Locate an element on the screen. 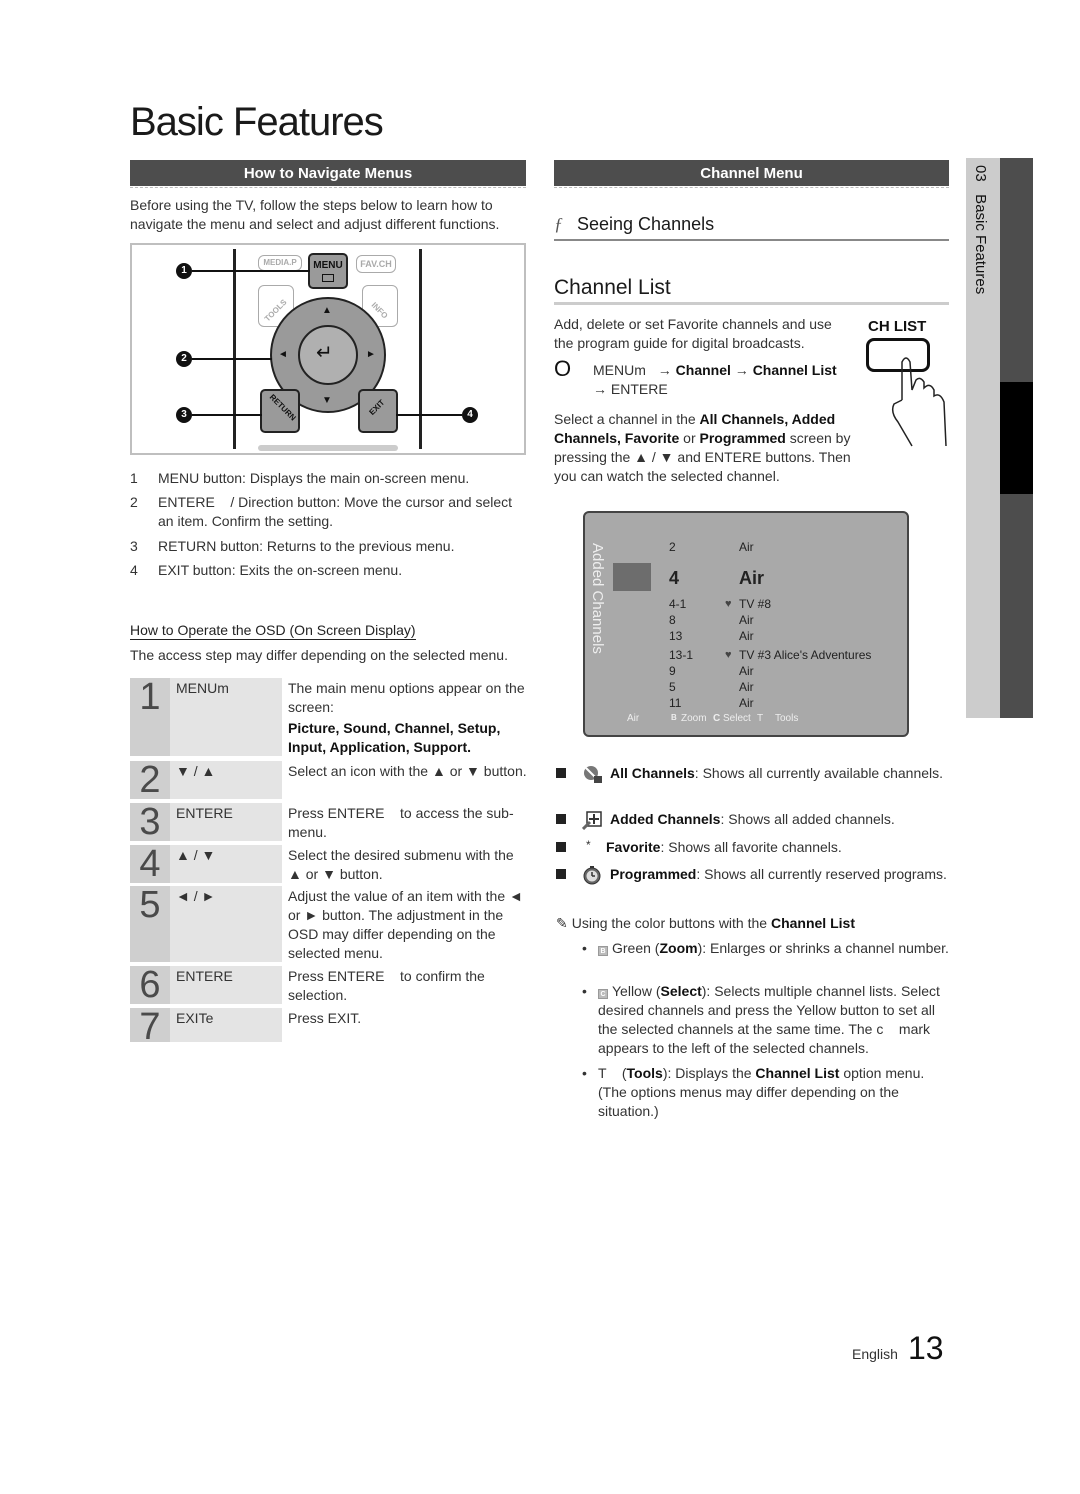  channel-list-title: Channel List is located at coordinates (751, 290).